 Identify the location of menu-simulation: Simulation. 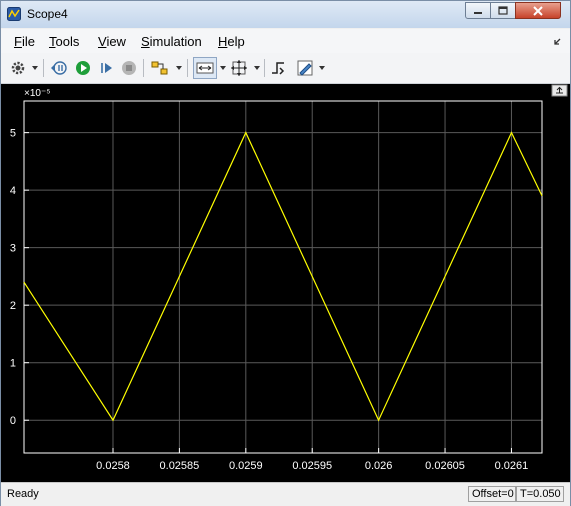
(171, 41).